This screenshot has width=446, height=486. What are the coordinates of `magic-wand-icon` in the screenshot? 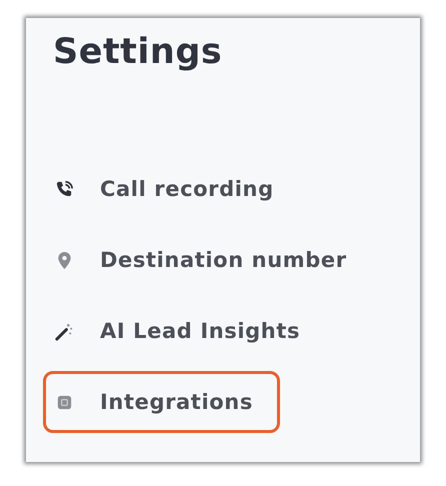 It's located at (64, 331).